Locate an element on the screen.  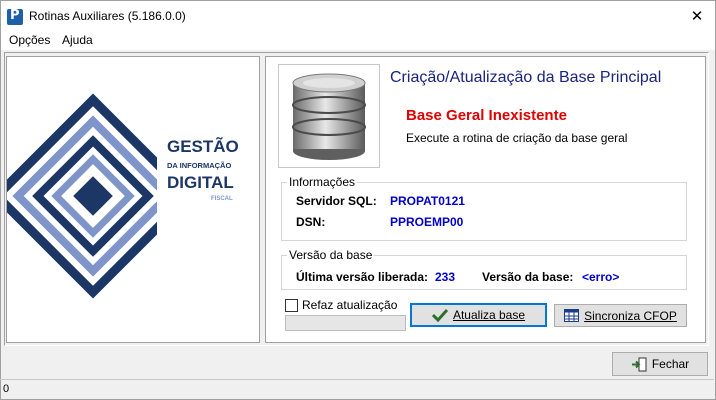
refaz-atualizacao-label: Refaz atualização is located at coordinates (349, 305).